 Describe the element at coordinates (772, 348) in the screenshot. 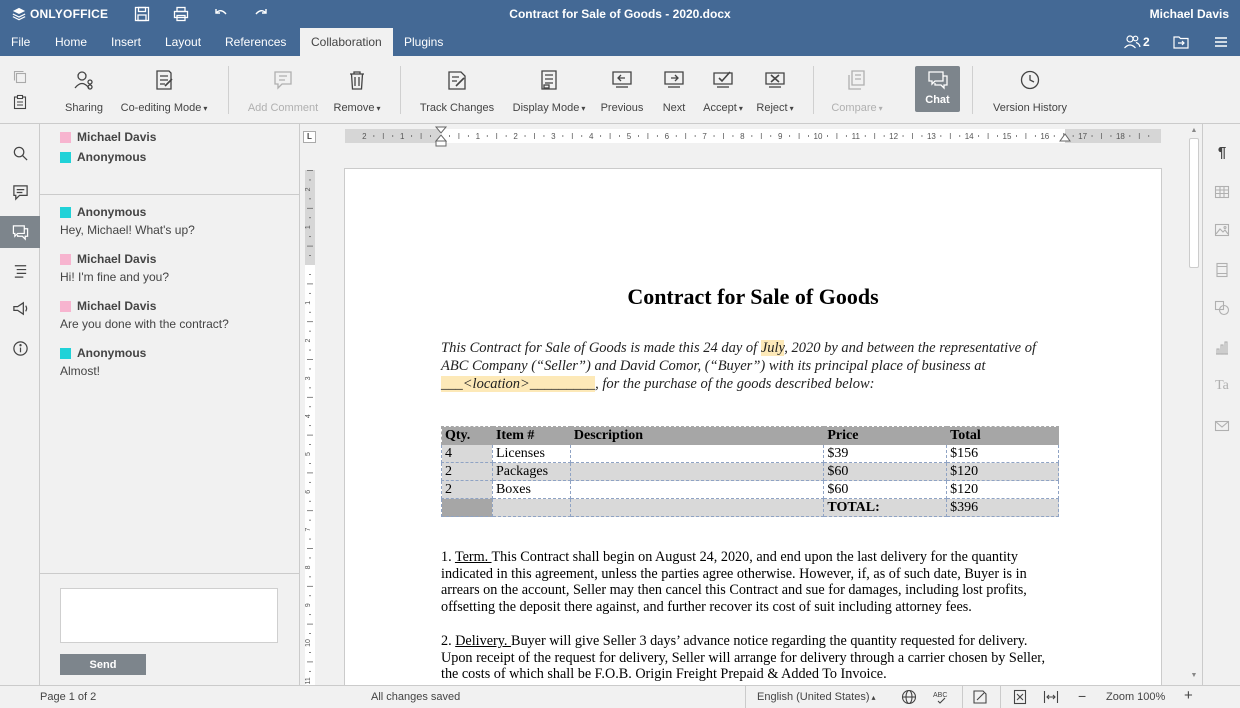

I see `highlighted-month: July` at that location.